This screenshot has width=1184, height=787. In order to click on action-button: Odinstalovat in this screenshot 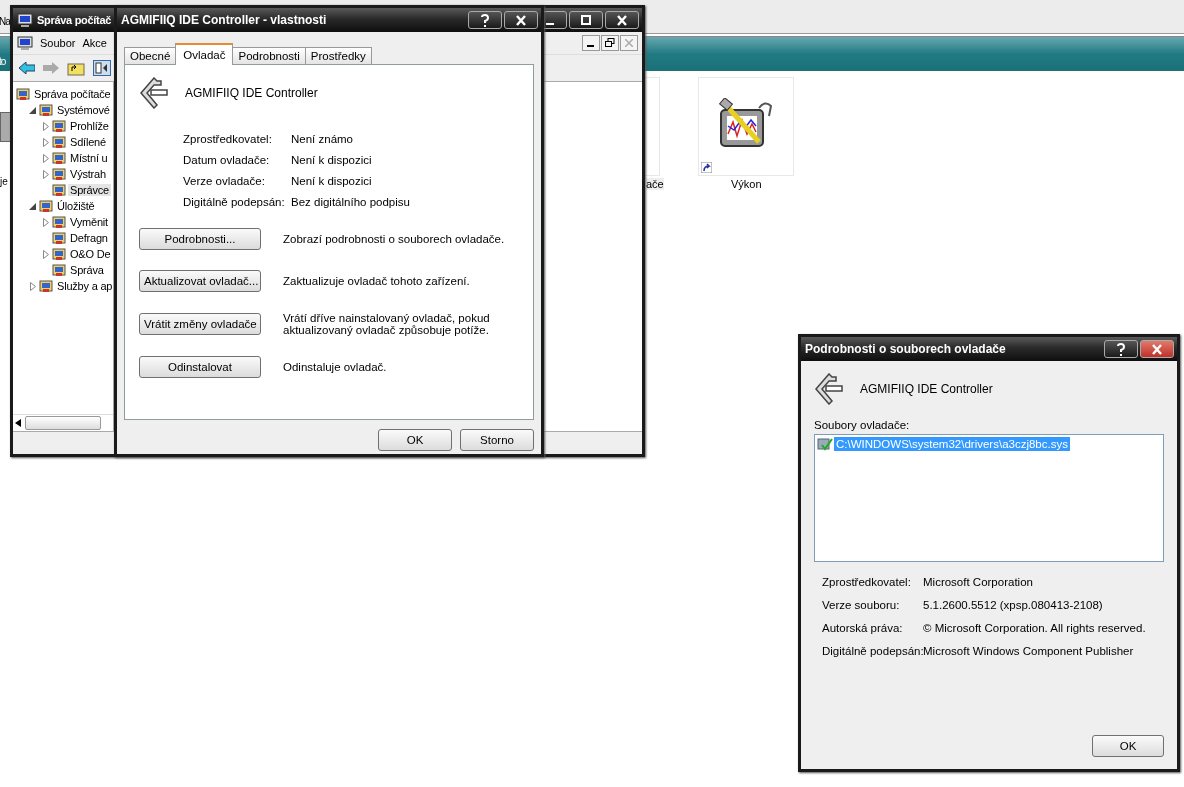, I will do `click(200, 367)`.